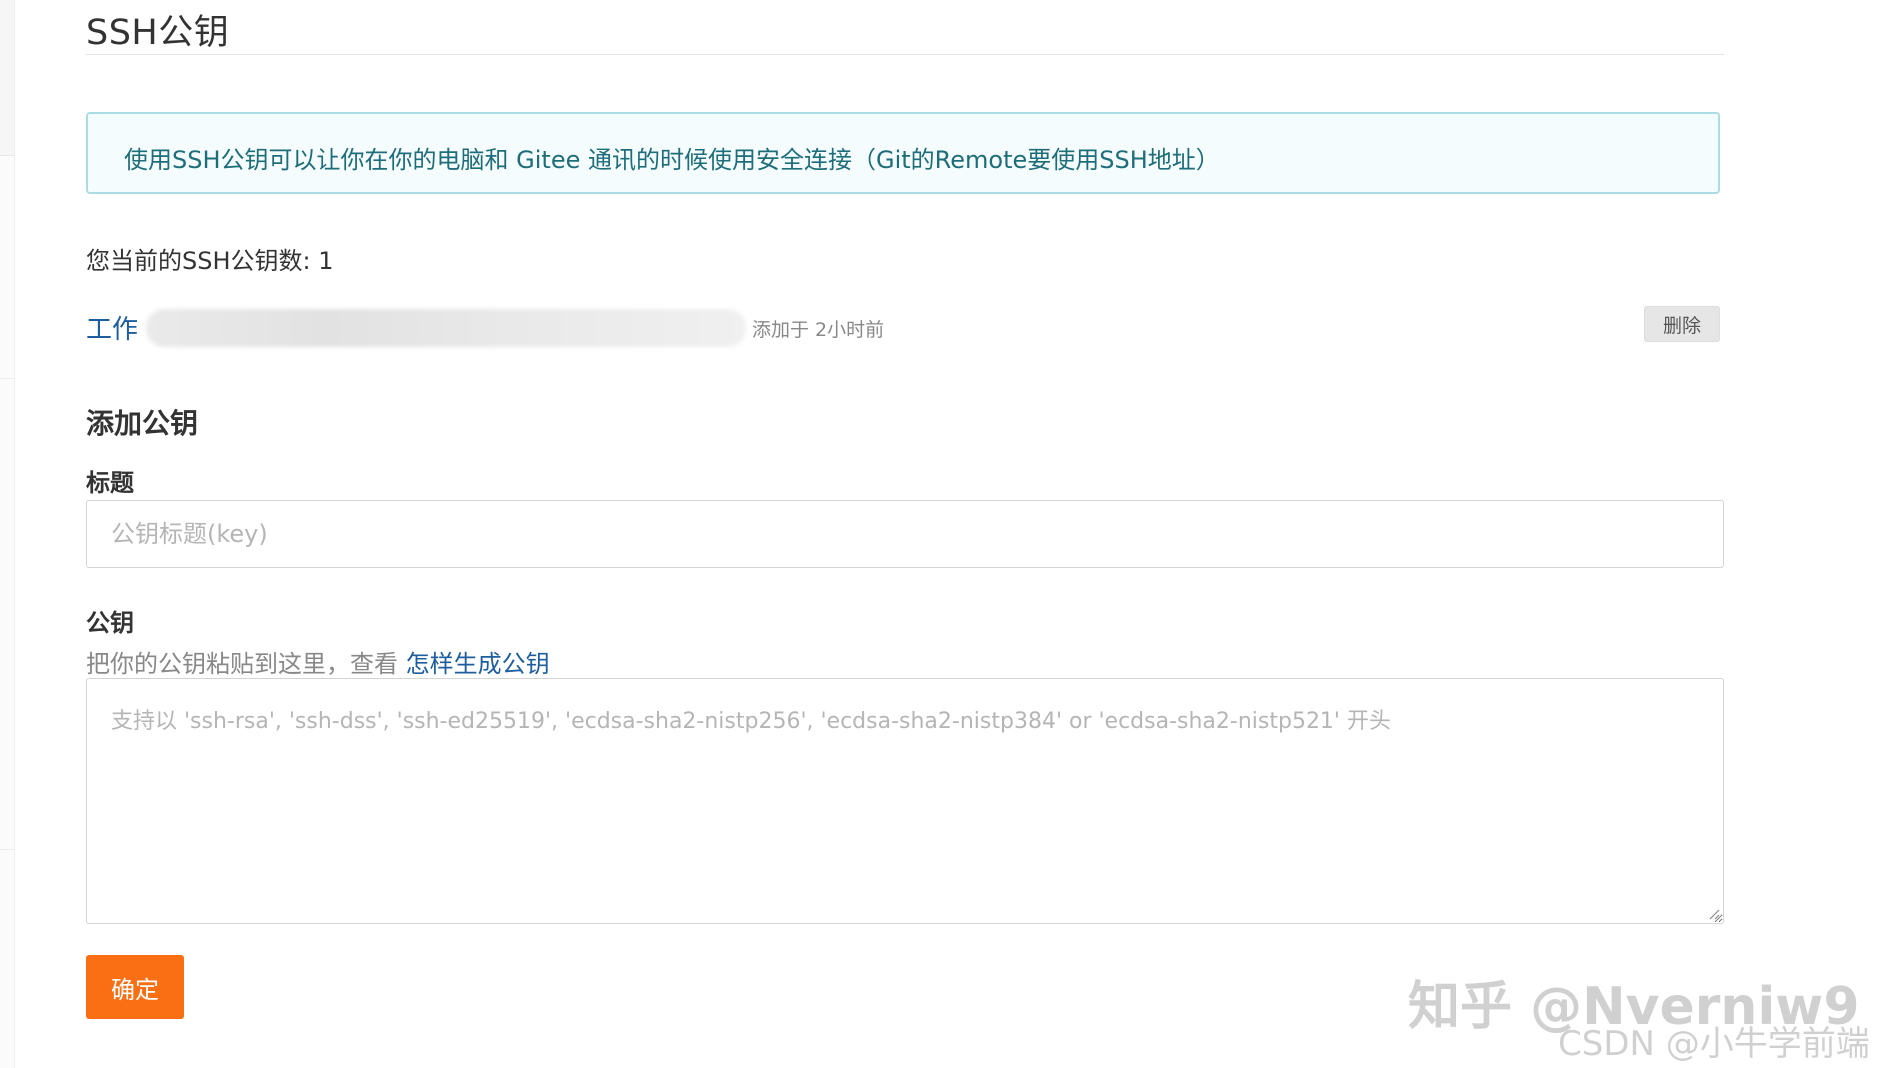 This screenshot has width=1879, height=1068. I want to click on key-name-link: 工作, so click(112, 327).